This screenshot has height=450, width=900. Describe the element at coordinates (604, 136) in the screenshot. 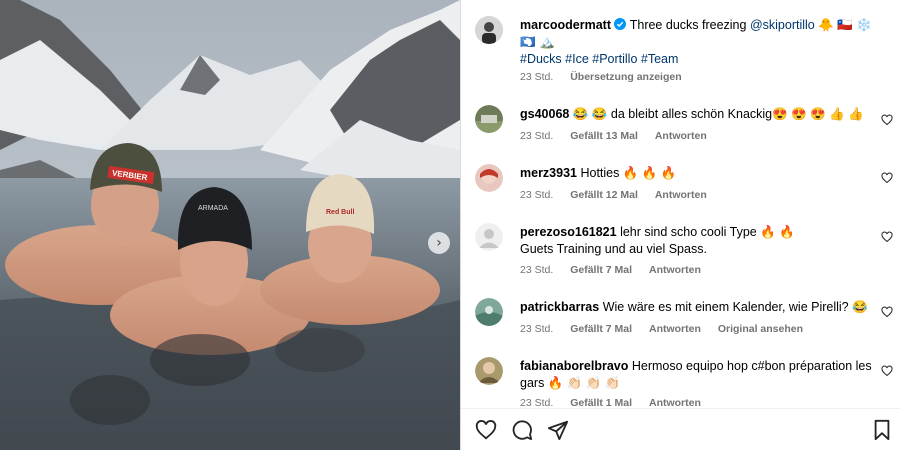

I see `comment-likes: Gefällt 13 Mal` at that location.